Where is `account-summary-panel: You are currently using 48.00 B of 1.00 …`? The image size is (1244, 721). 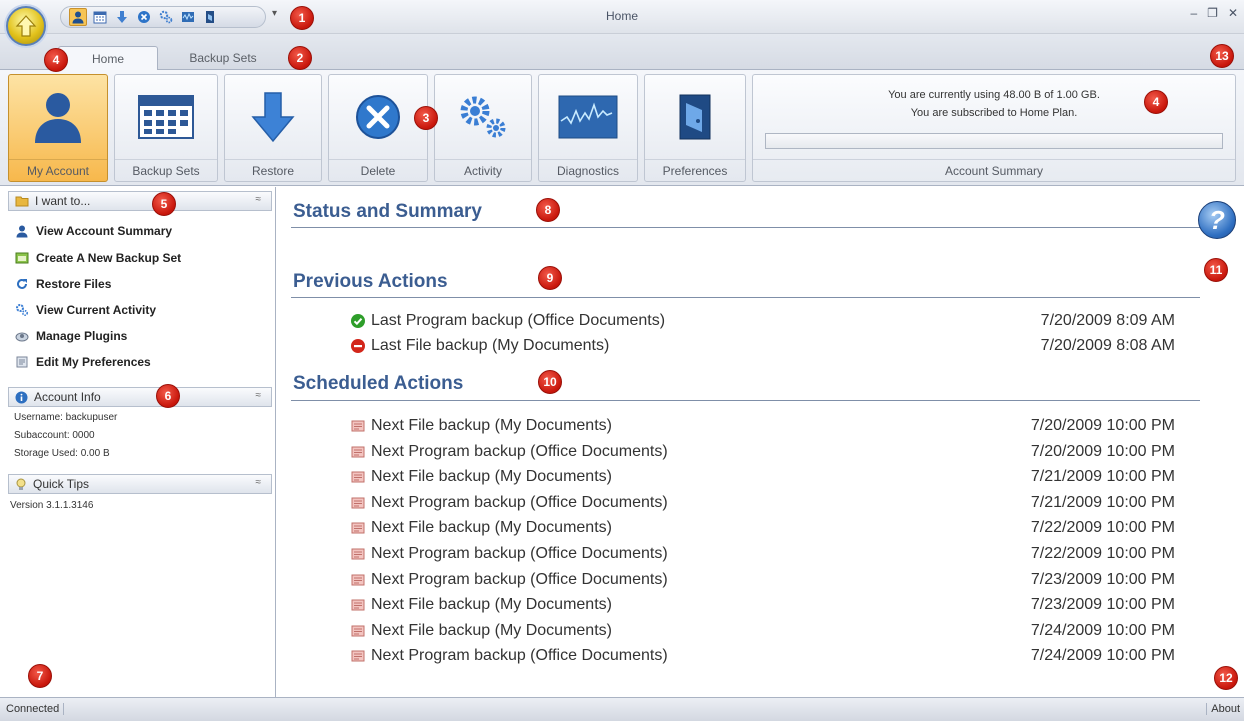 account-summary-panel: You are currently using 48.00 B of 1.00 … is located at coordinates (994, 128).